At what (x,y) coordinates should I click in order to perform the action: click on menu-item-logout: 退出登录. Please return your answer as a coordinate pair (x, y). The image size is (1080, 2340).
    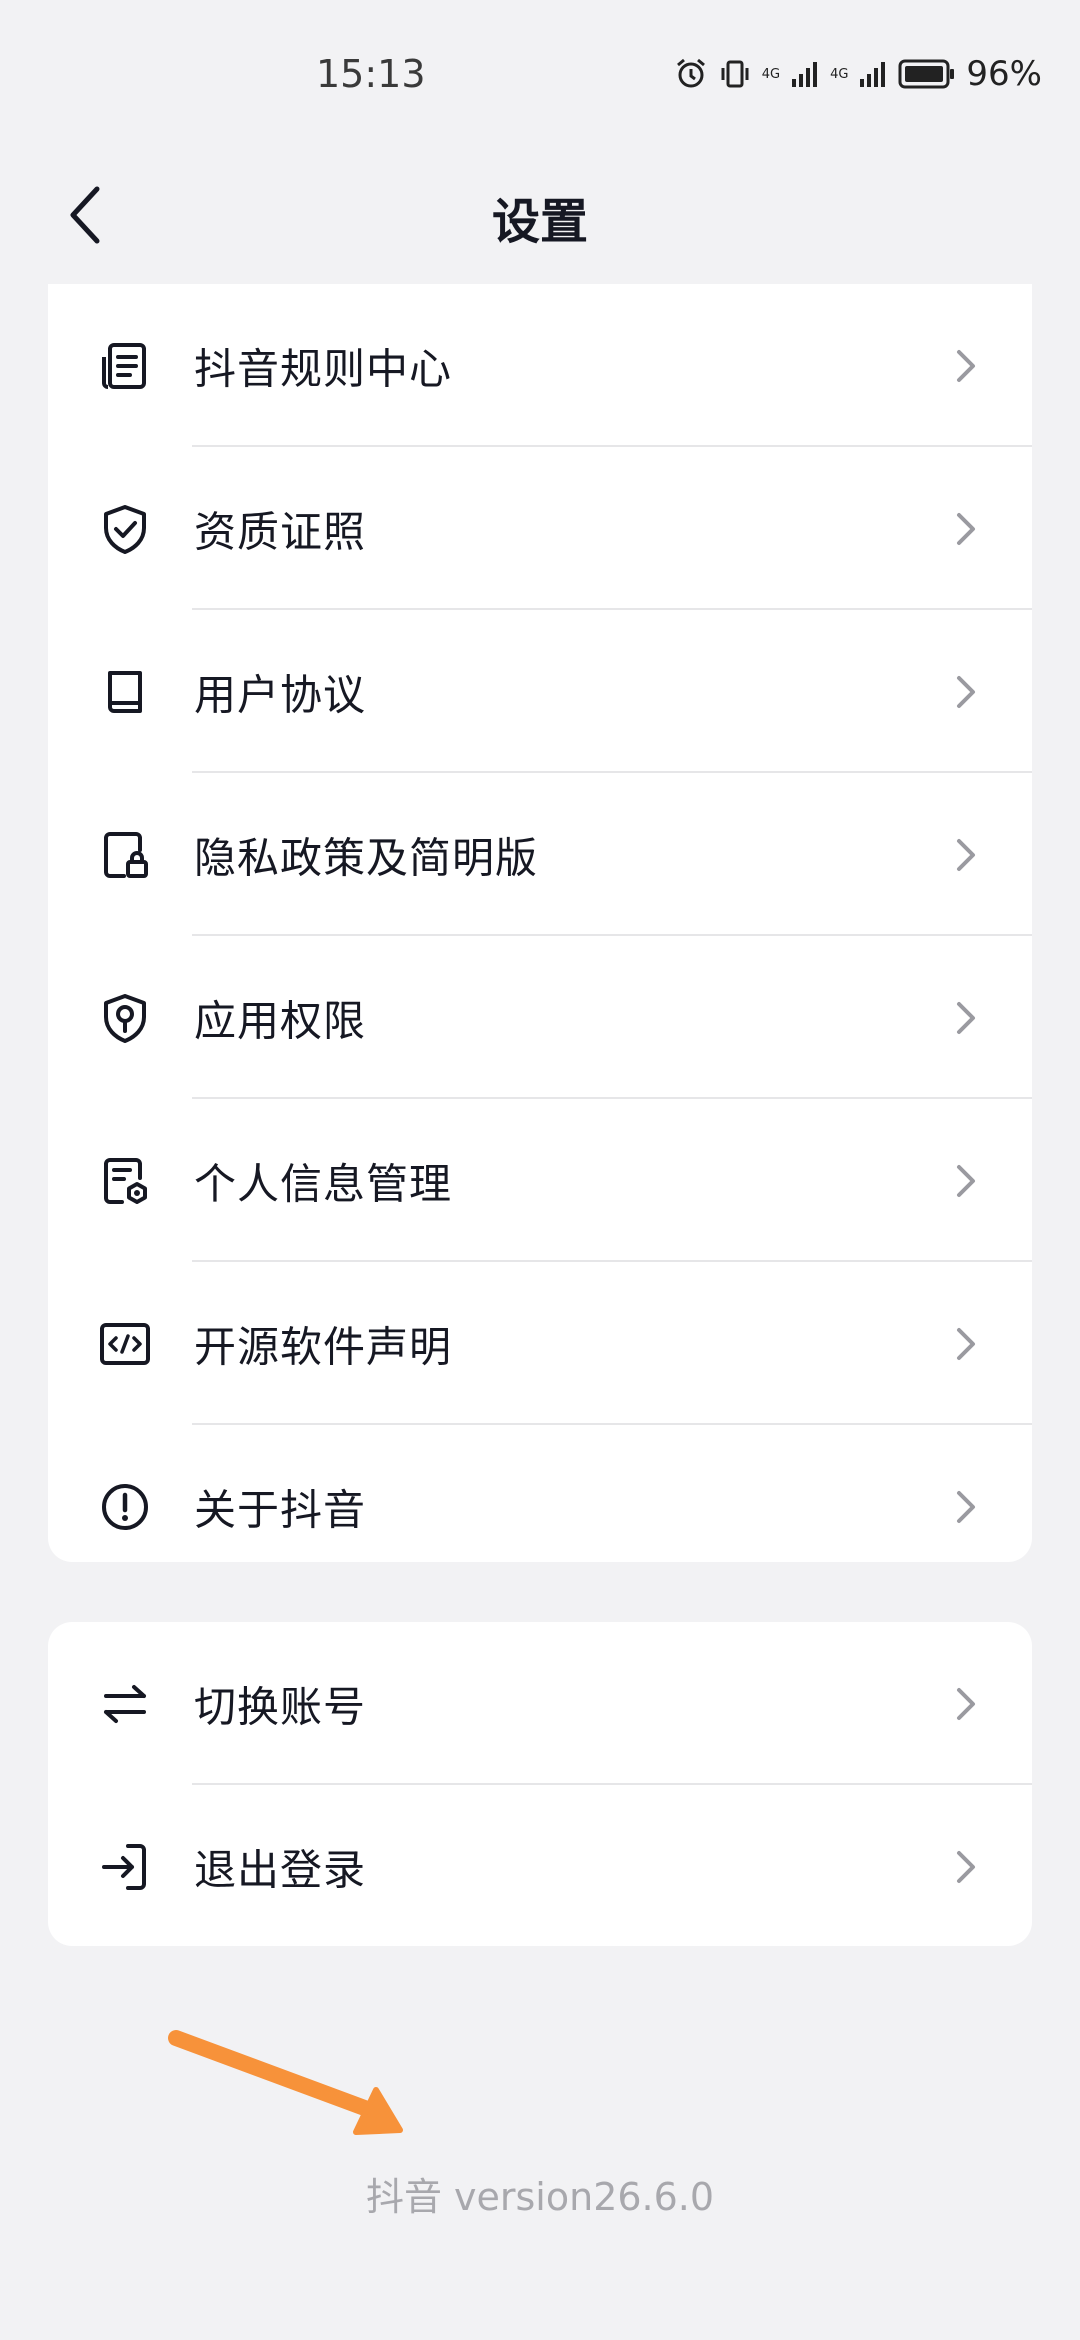
    Looking at the image, I should click on (540, 1865).